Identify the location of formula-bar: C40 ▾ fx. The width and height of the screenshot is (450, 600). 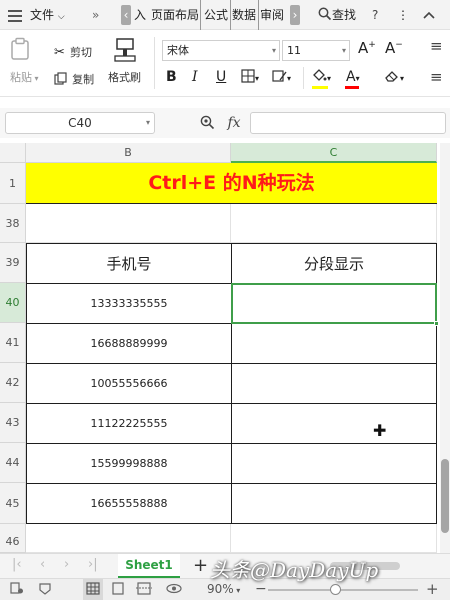
(225, 123).